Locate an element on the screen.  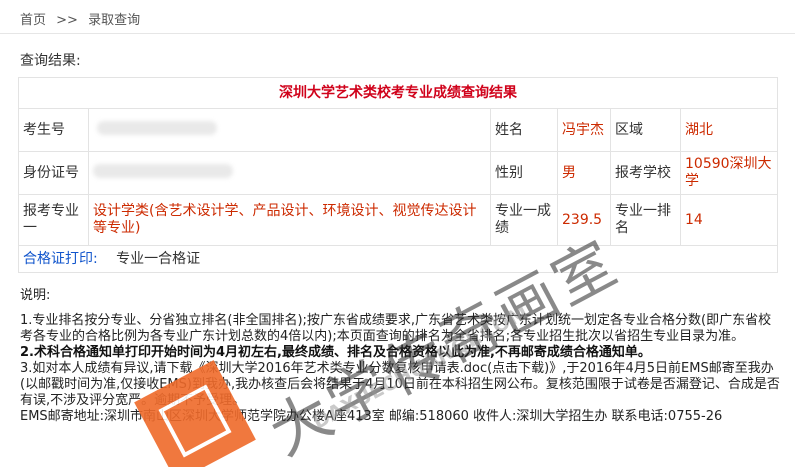
breadcrumb: 首页 >> 录取查询 is located at coordinates (397, 17).